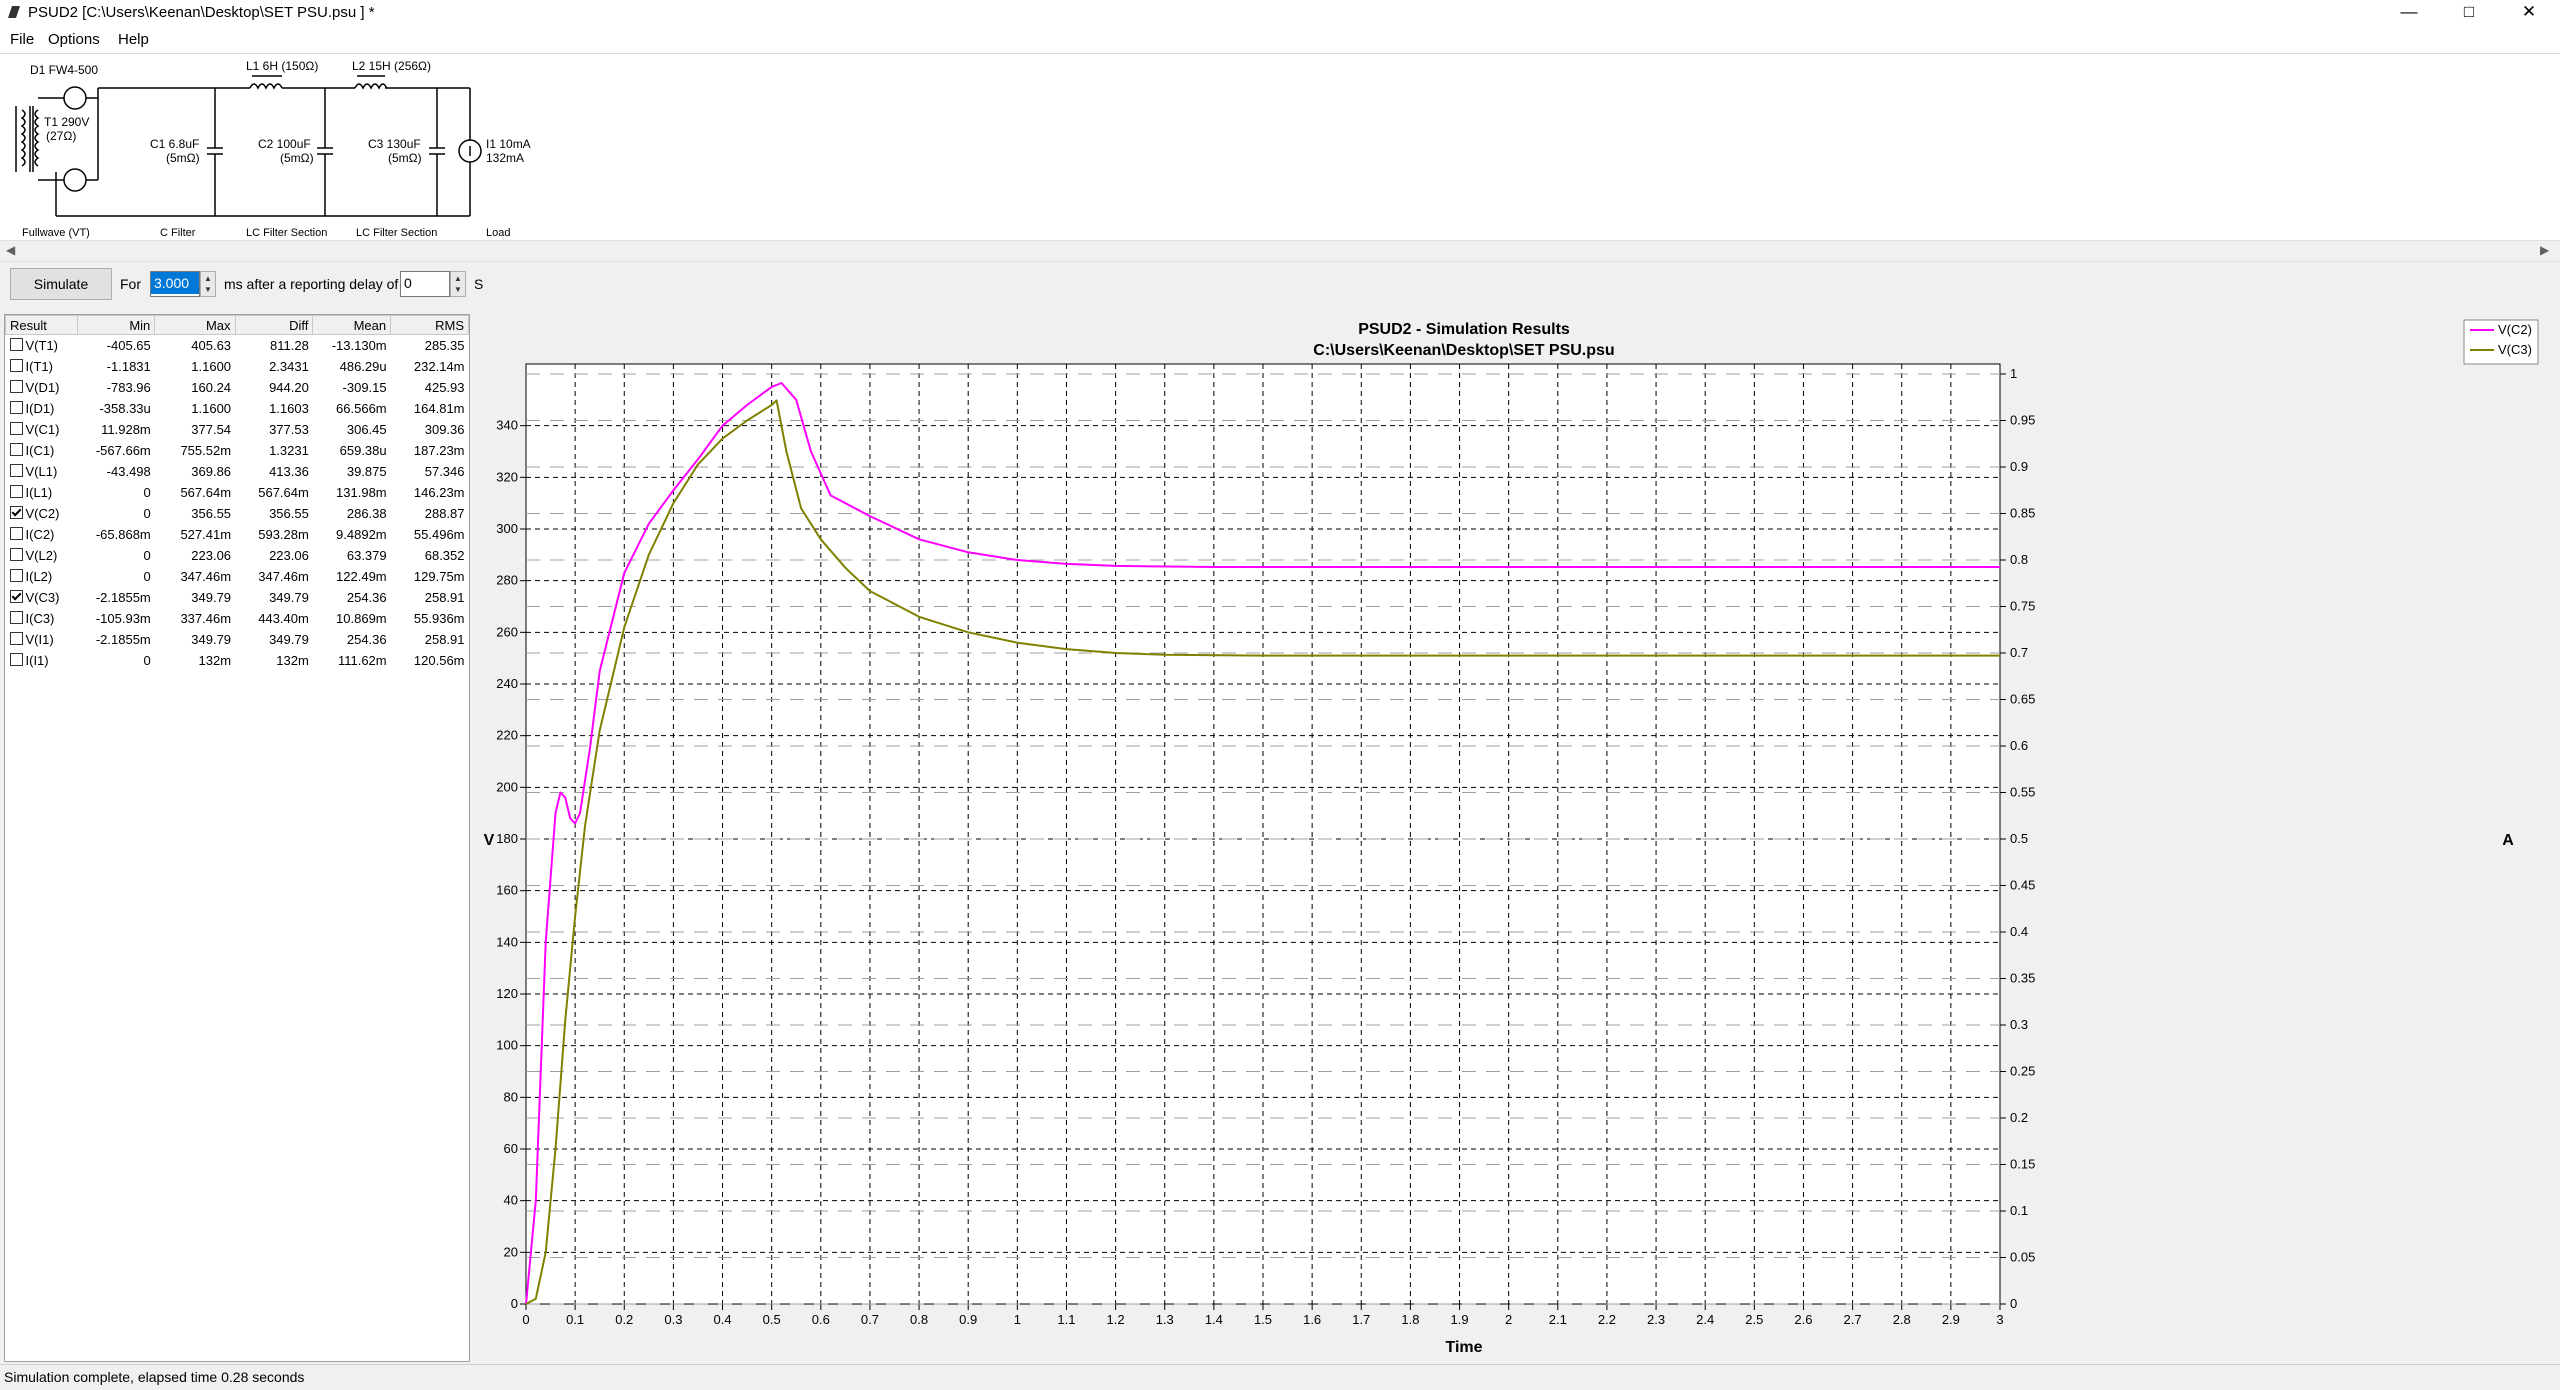 This screenshot has height=1390, width=2560. Describe the element at coordinates (2529, 13) in the screenshot. I see `close-button: ✕` at that location.